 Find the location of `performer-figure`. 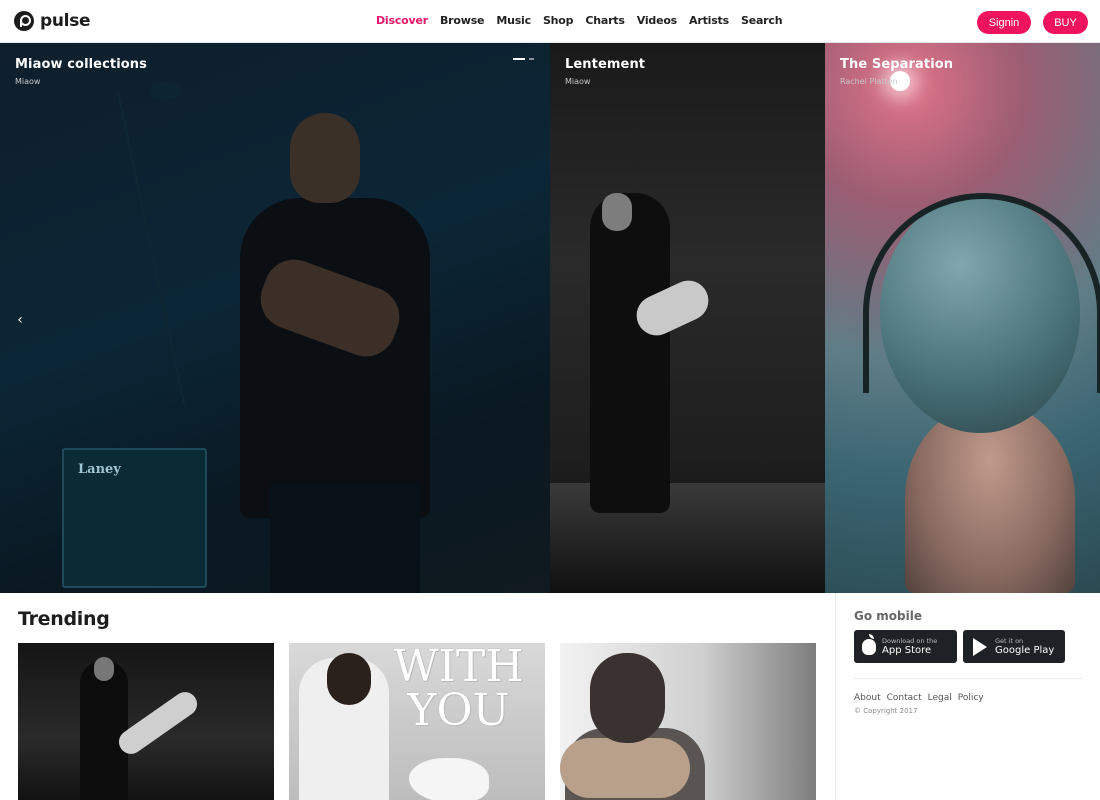

performer-figure is located at coordinates (335, 358).